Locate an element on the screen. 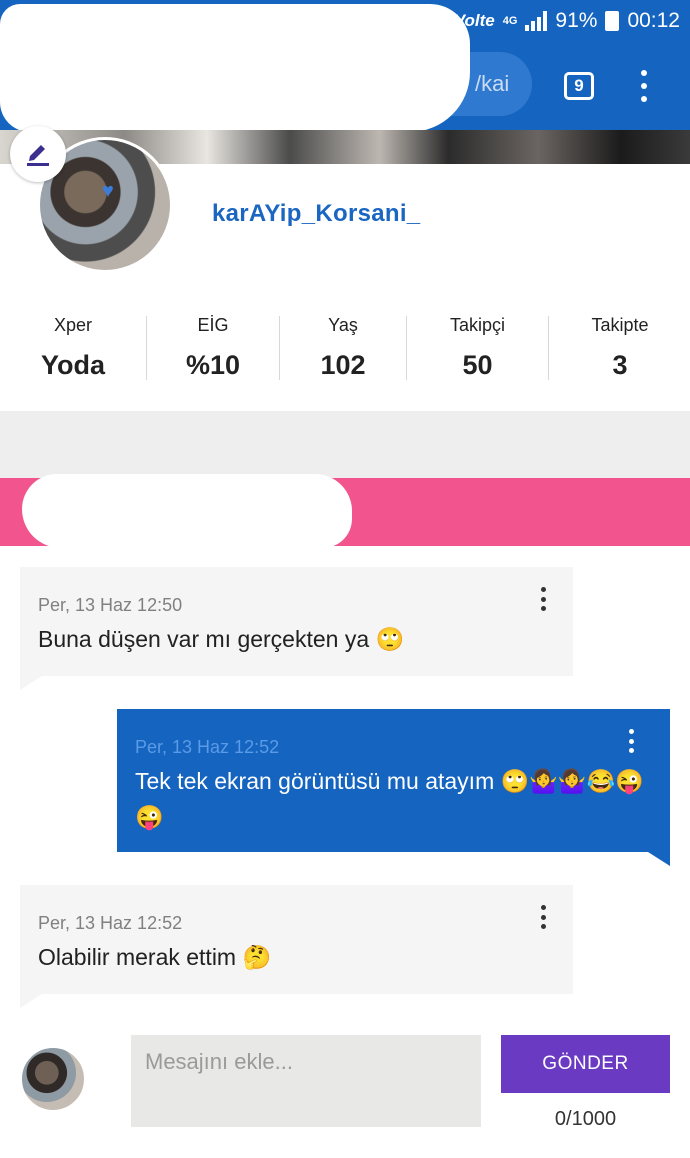  user-avatar is located at coordinates (53, 1079).